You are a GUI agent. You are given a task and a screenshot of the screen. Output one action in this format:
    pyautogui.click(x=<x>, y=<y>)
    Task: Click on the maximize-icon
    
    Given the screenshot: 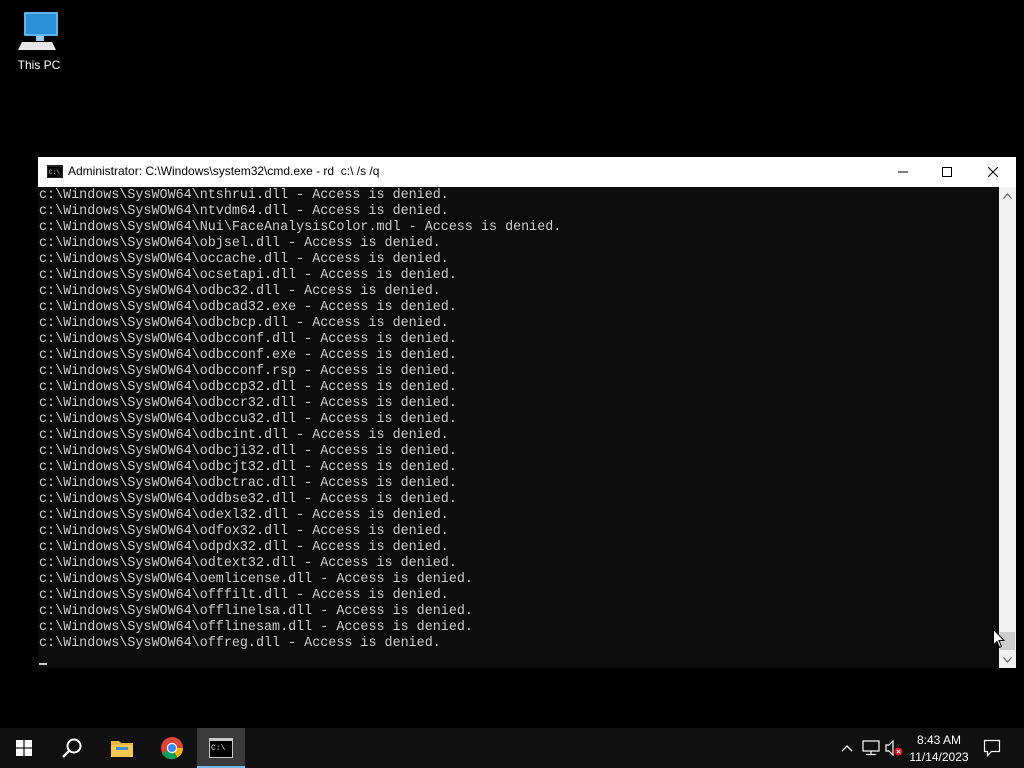 What is the action you would take?
    pyautogui.click(x=947, y=172)
    